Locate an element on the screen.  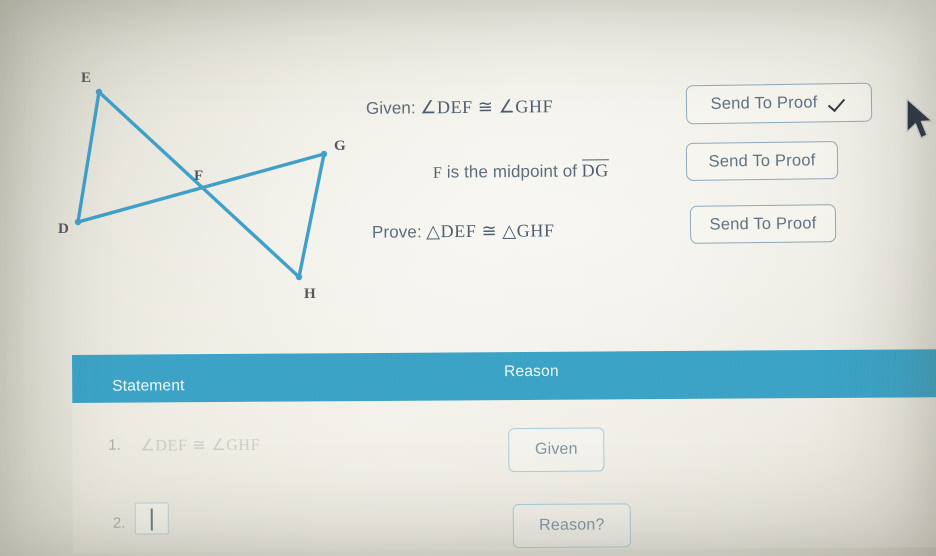
geometry-figure-svg: E D F G H is located at coordinates (202, 186).